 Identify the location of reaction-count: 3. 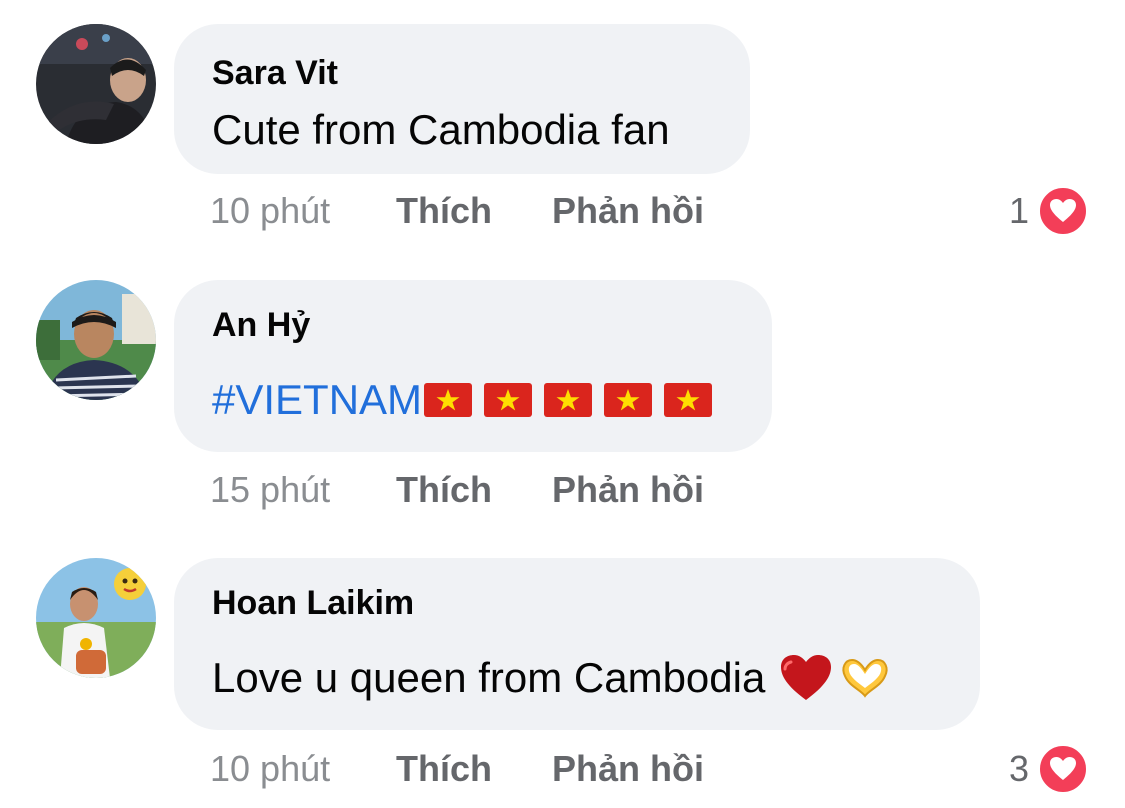
(1018, 768).